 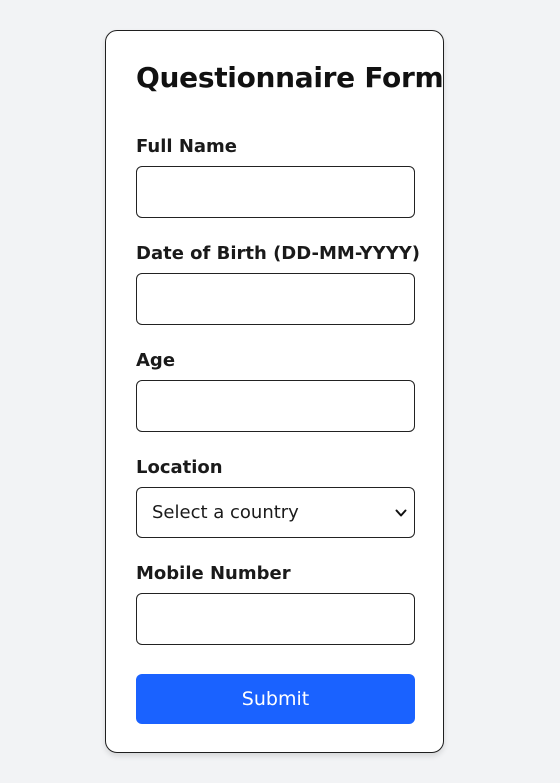 What do you see at coordinates (275, 406) in the screenshot?
I see `age-input` at bounding box center [275, 406].